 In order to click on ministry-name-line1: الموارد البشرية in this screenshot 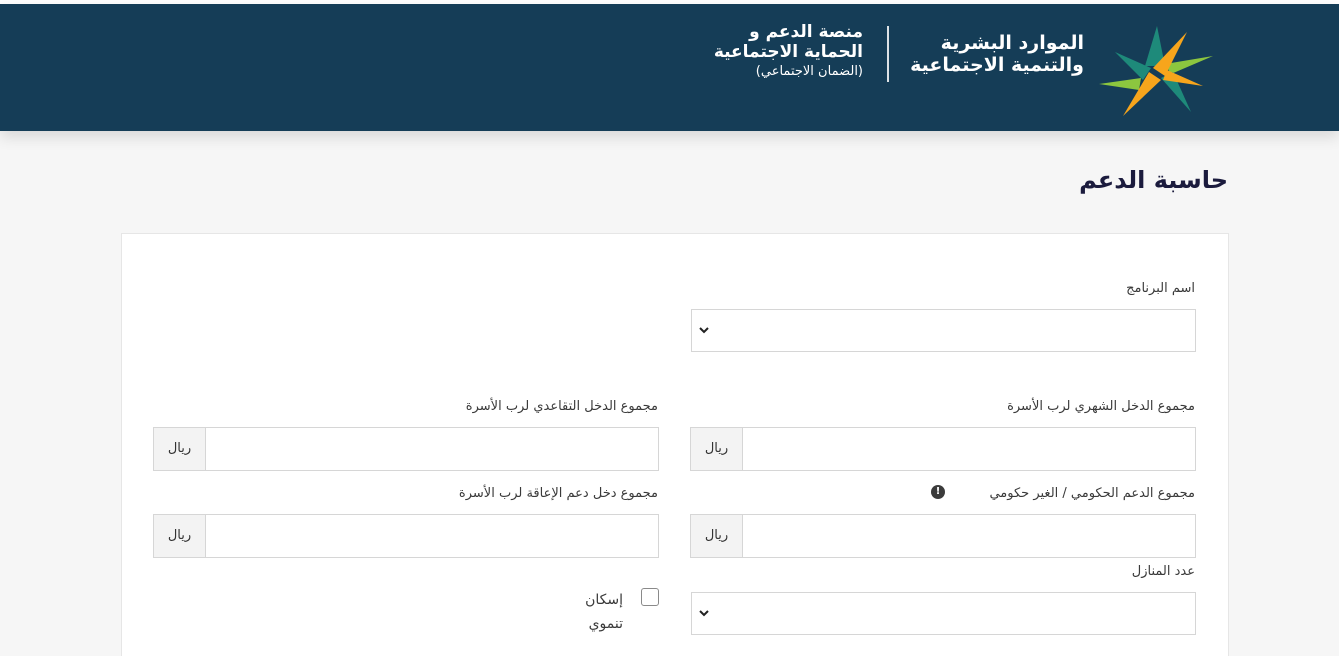, I will do `click(1012, 43)`.